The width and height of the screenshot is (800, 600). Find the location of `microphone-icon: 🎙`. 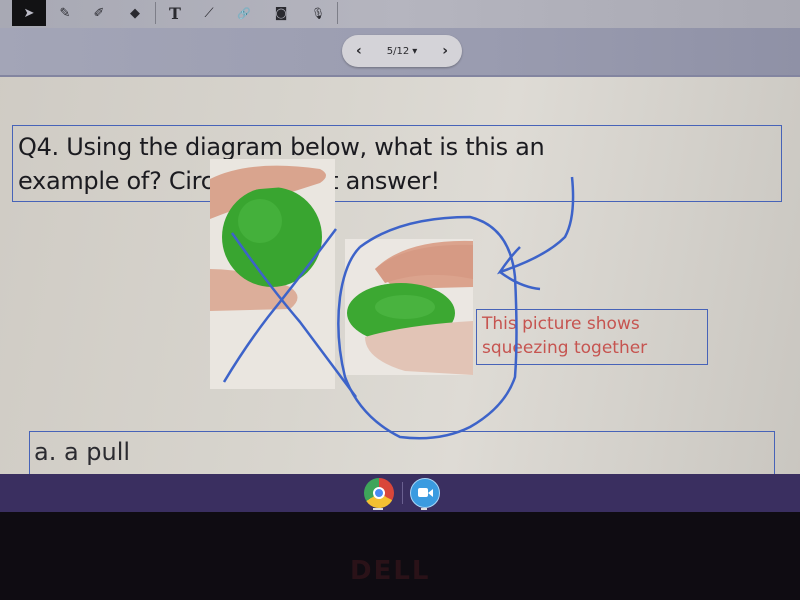

microphone-icon: 🎙 is located at coordinates (318, 13).